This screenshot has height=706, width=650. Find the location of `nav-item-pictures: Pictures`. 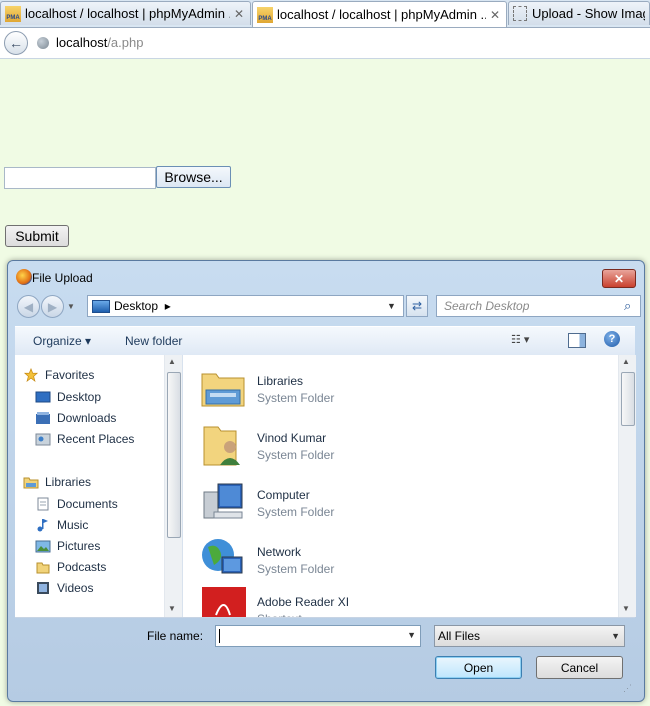

nav-item-pictures: Pictures is located at coordinates (67, 546).